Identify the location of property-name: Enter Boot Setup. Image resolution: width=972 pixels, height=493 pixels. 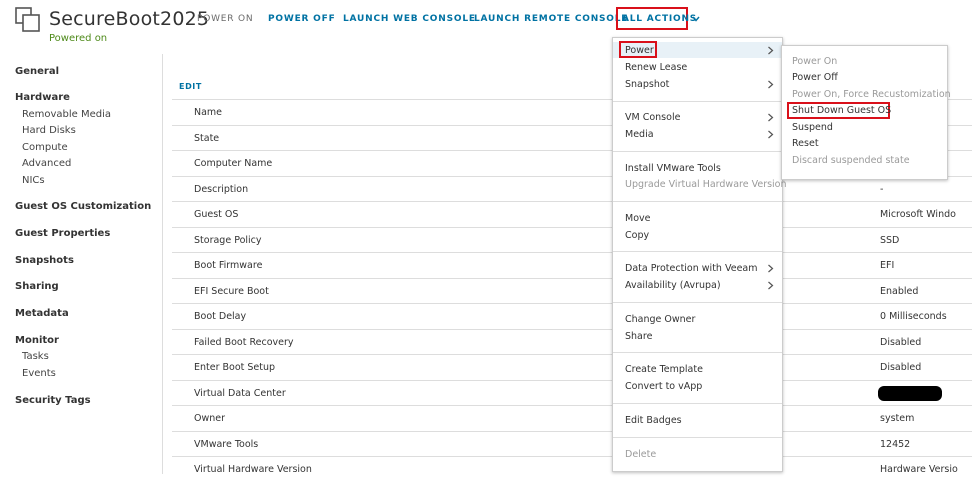
(235, 367).